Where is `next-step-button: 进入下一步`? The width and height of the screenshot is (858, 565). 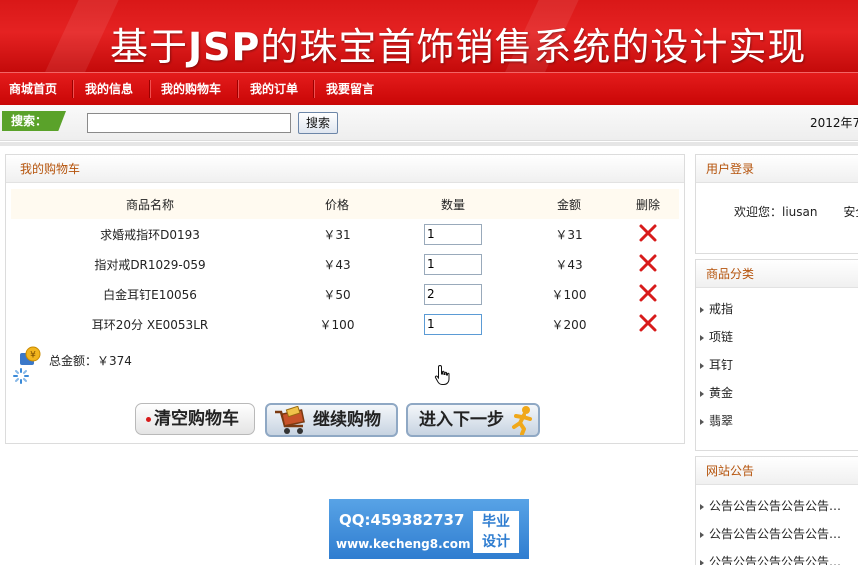 next-step-button: 进入下一步 is located at coordinates (473, 420).